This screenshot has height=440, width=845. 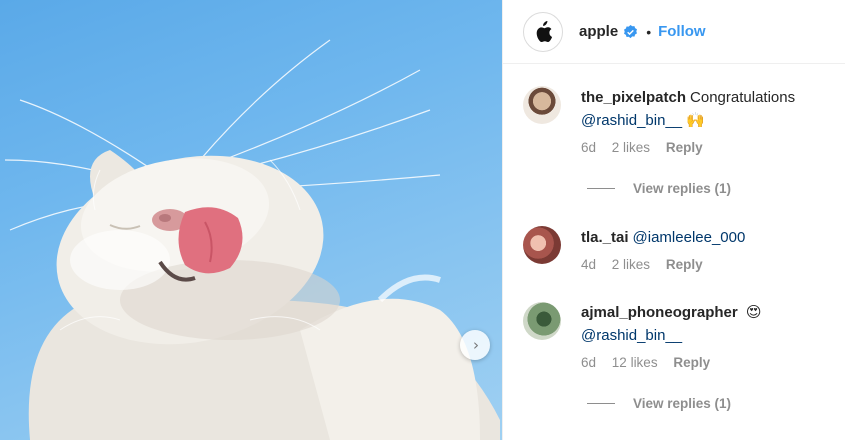 I want to click on comment-username: ajmal_phoneographer, so click(x=659, y=312).